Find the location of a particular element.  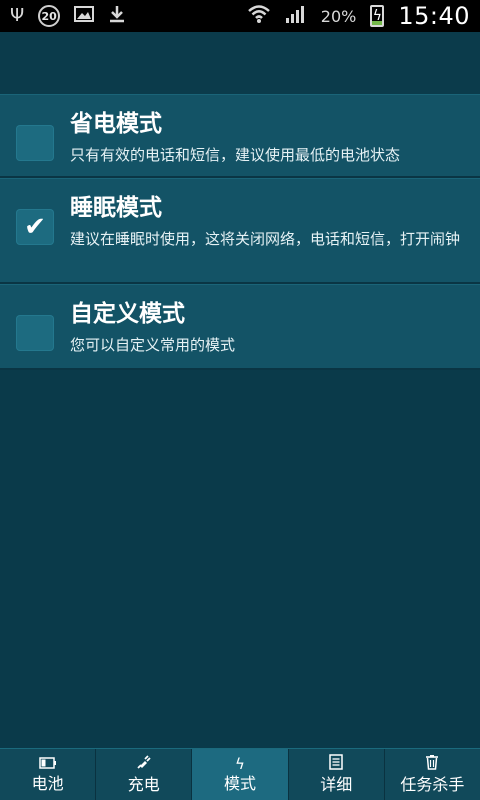

checkbox-custom is located at coordinates (35, 333).